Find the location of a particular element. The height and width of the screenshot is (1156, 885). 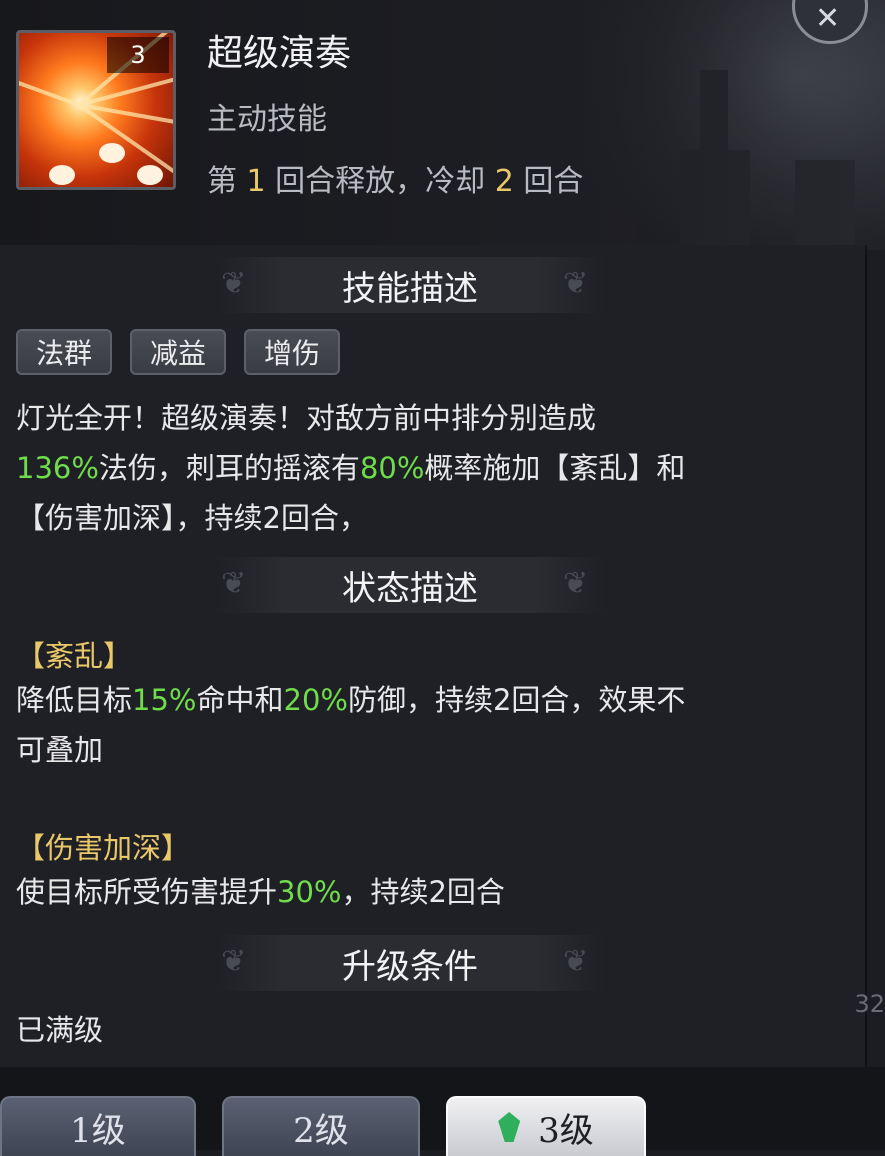

upgrade-condition: 已满级 is located at coordinates (60, 1030).